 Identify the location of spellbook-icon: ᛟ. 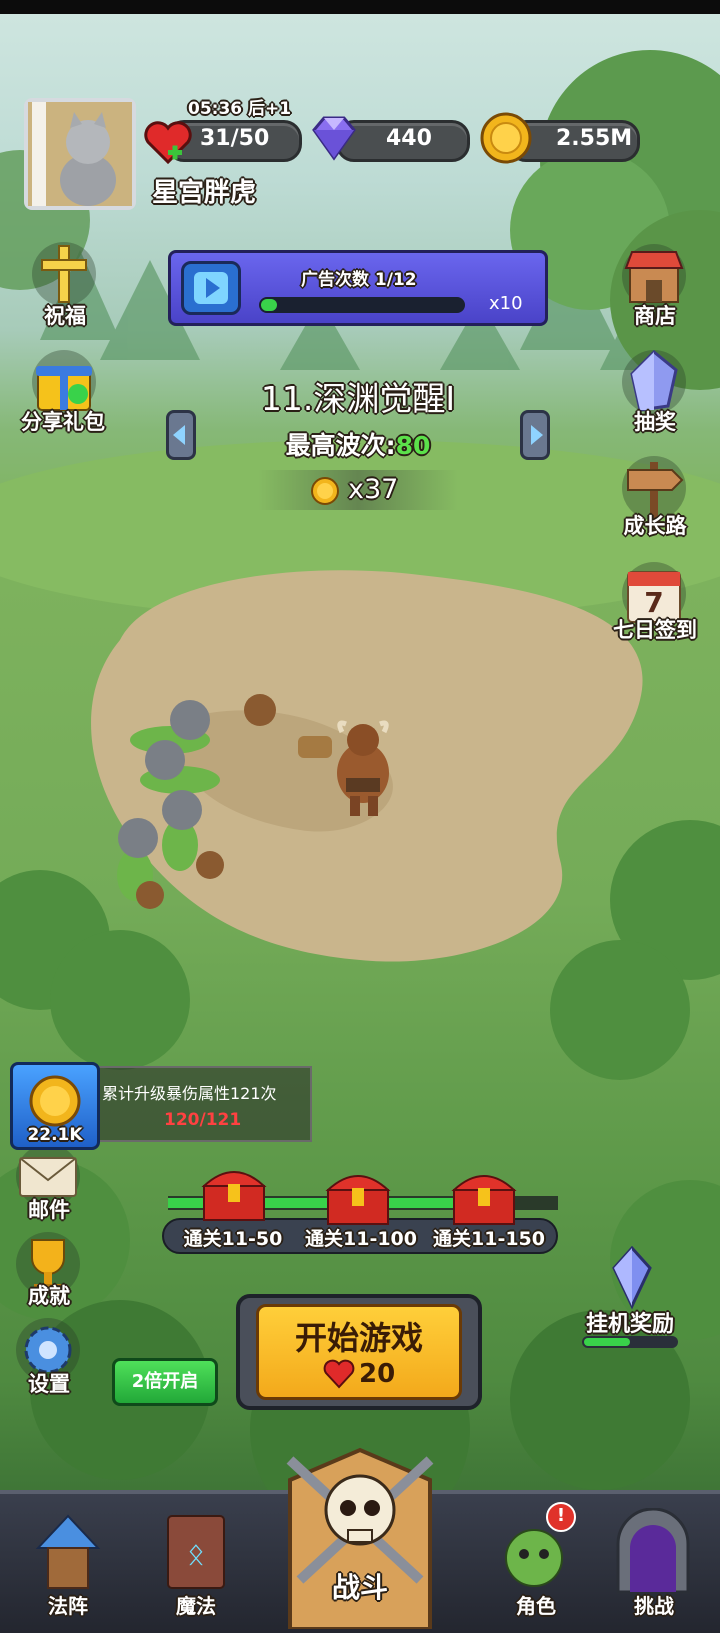
(196, 1552).